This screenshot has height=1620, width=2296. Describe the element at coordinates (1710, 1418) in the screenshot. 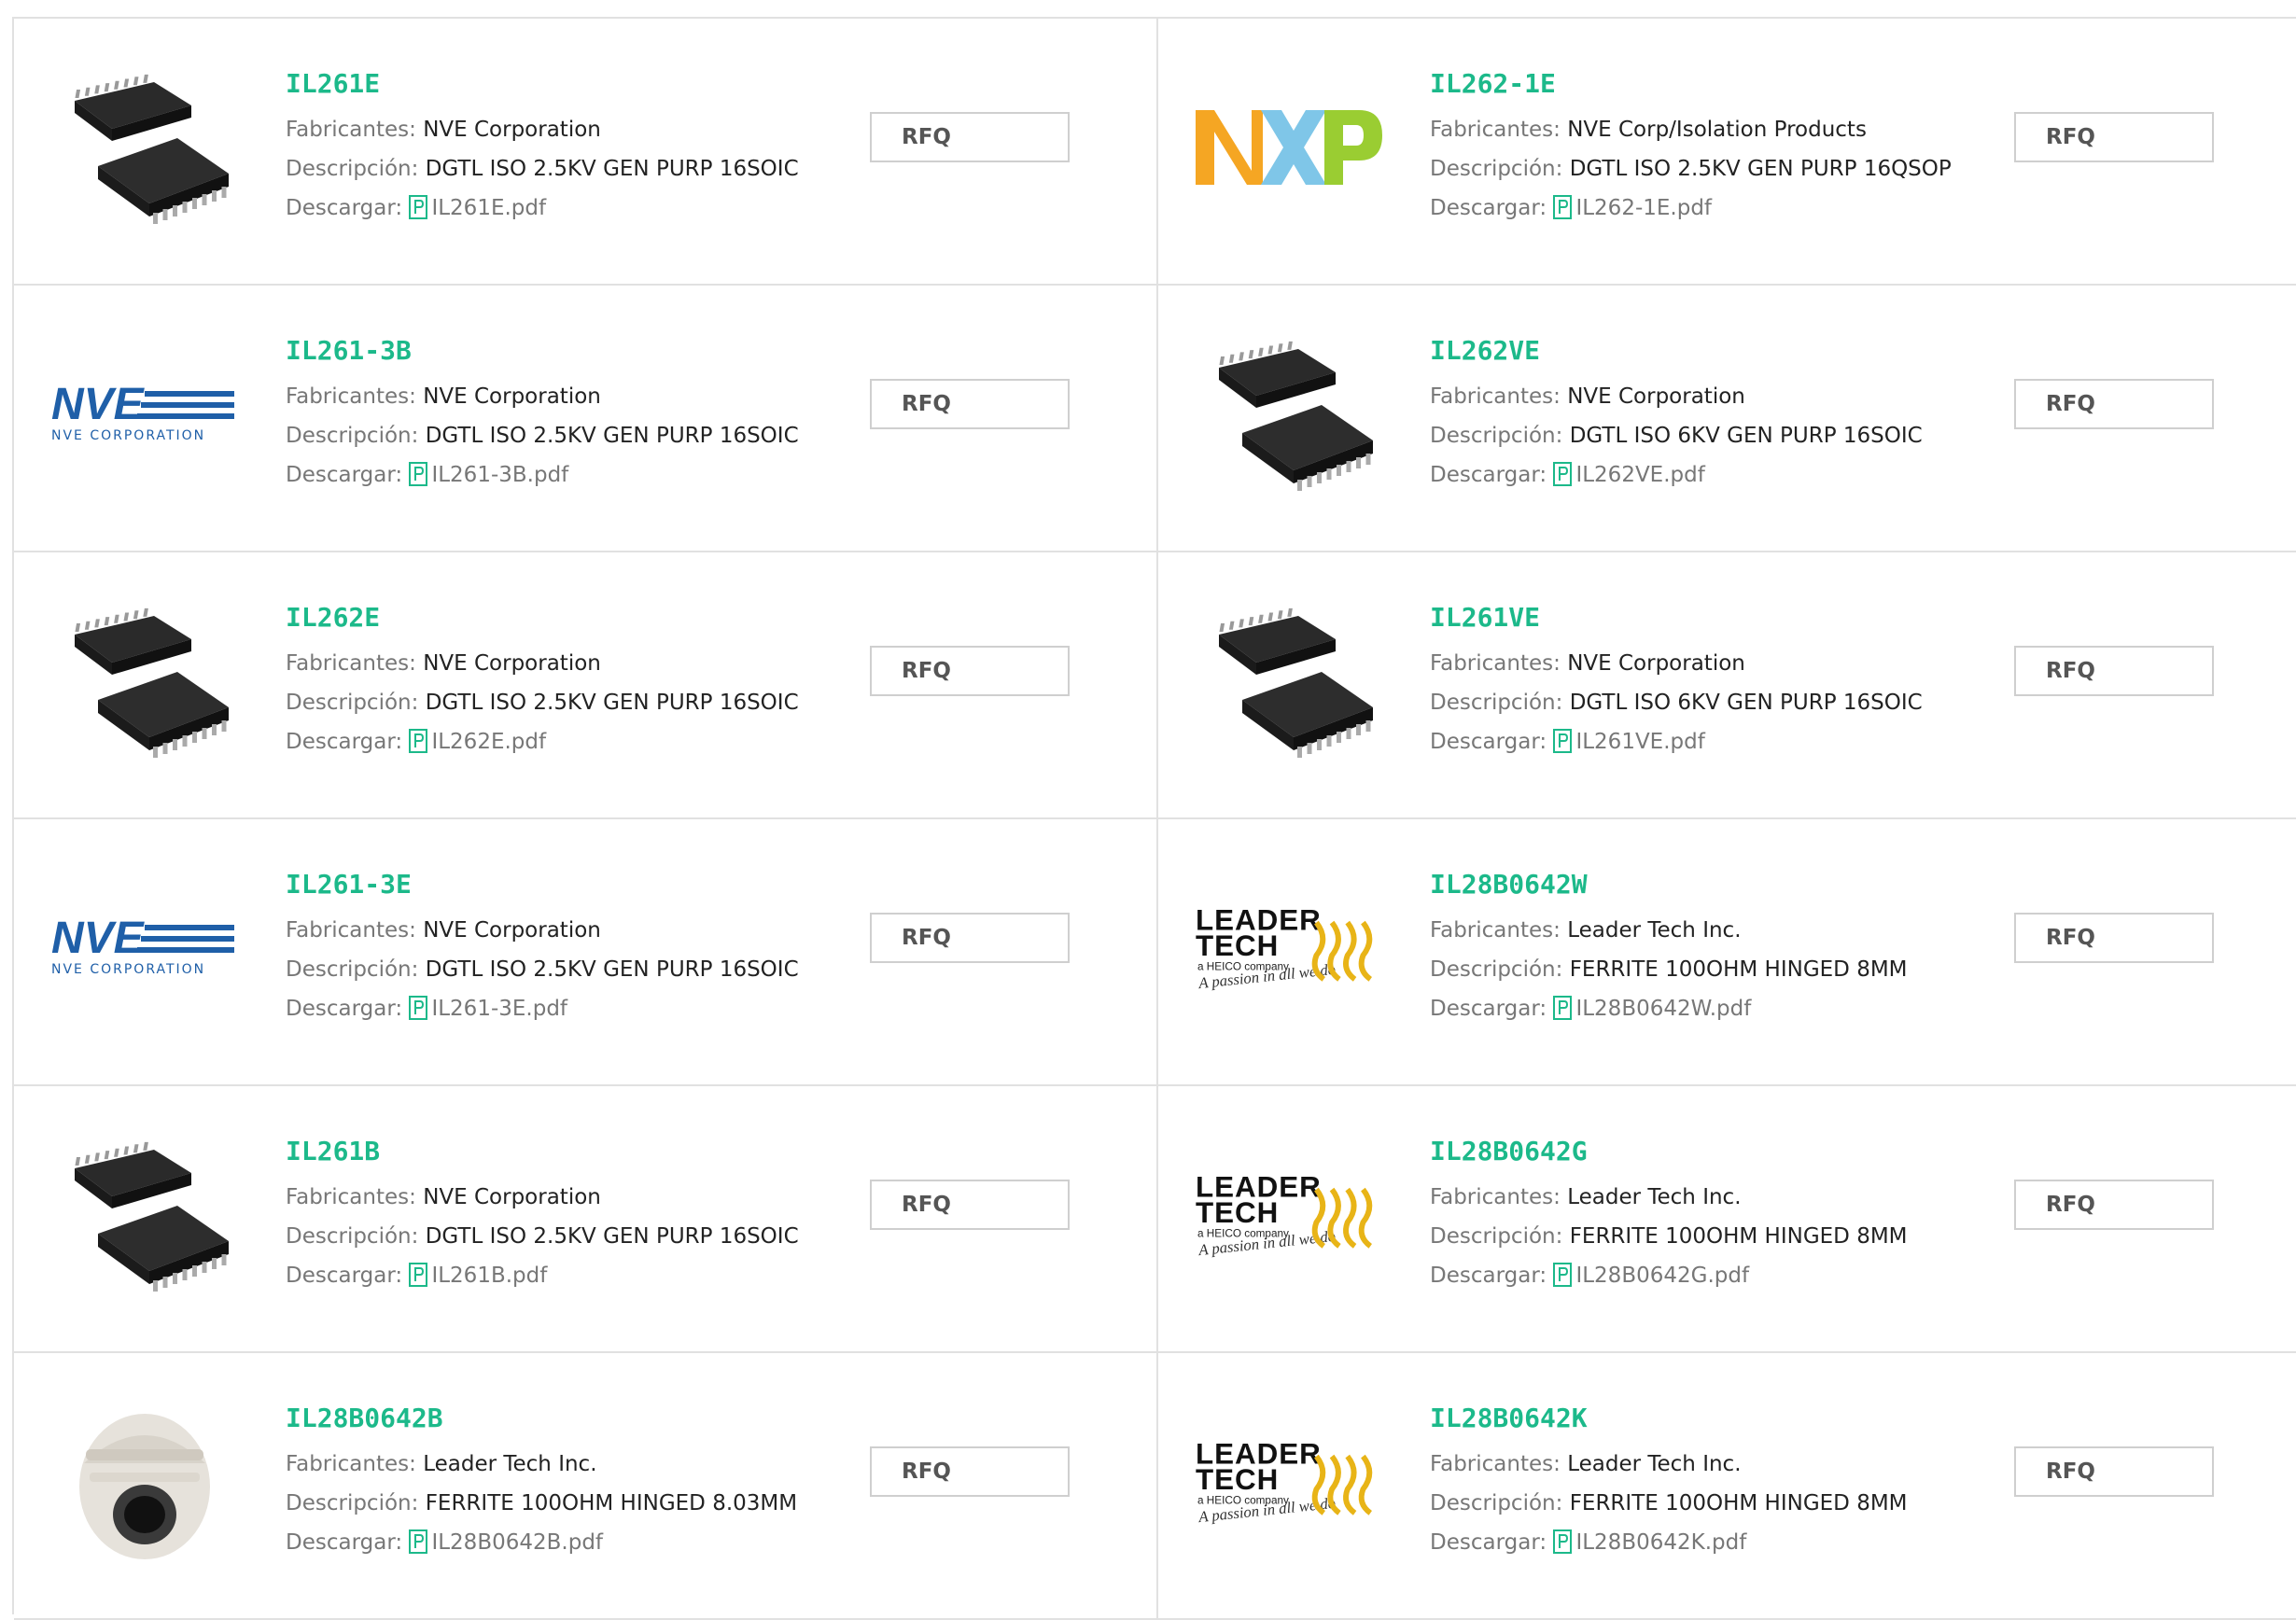

I see `part-number-link: IL28B0642K` at that location.